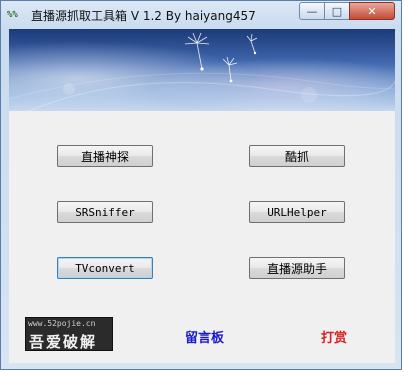 The width and height of the screenshot is (404, 372). What do you see at coordinates (105, 268) in the screenshot?
I see `tvconvert-button: TVconvert` at bounding box center [105, 268].